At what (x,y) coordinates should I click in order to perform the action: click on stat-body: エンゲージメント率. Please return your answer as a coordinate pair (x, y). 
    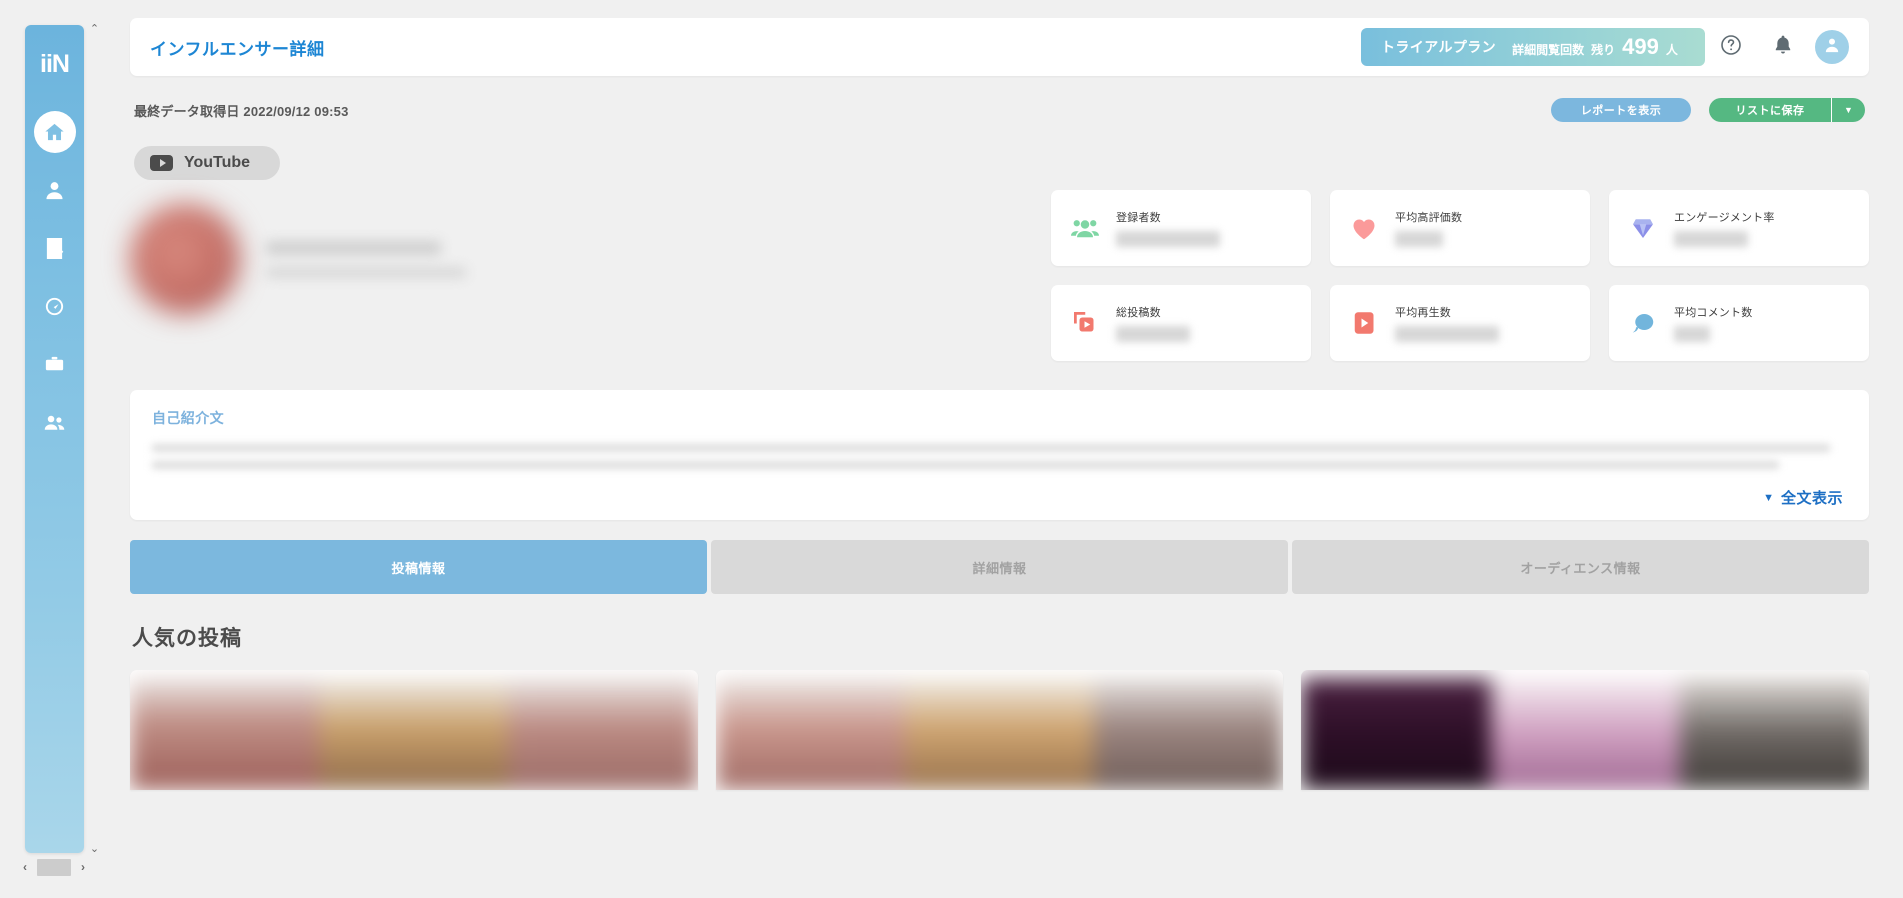
    Looking at the image, I should click on (1724, 228).